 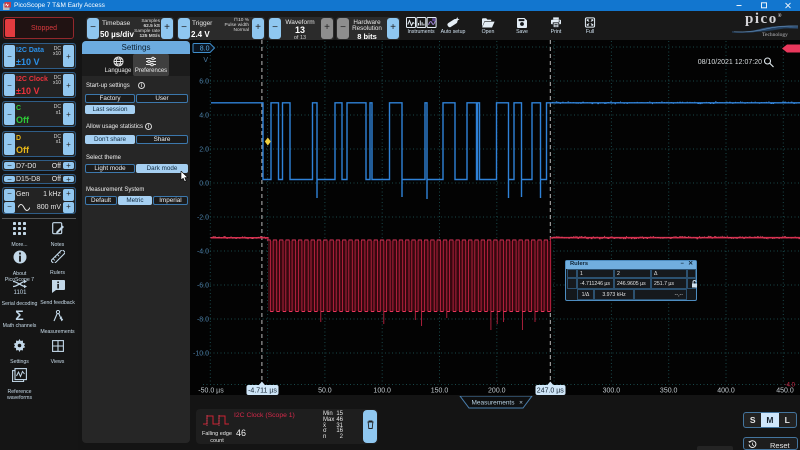 What do you see at coordinates (550, 391) in the screenshot?
I see `svg-text: 247.0 µs` at bounding box center [550, 391].